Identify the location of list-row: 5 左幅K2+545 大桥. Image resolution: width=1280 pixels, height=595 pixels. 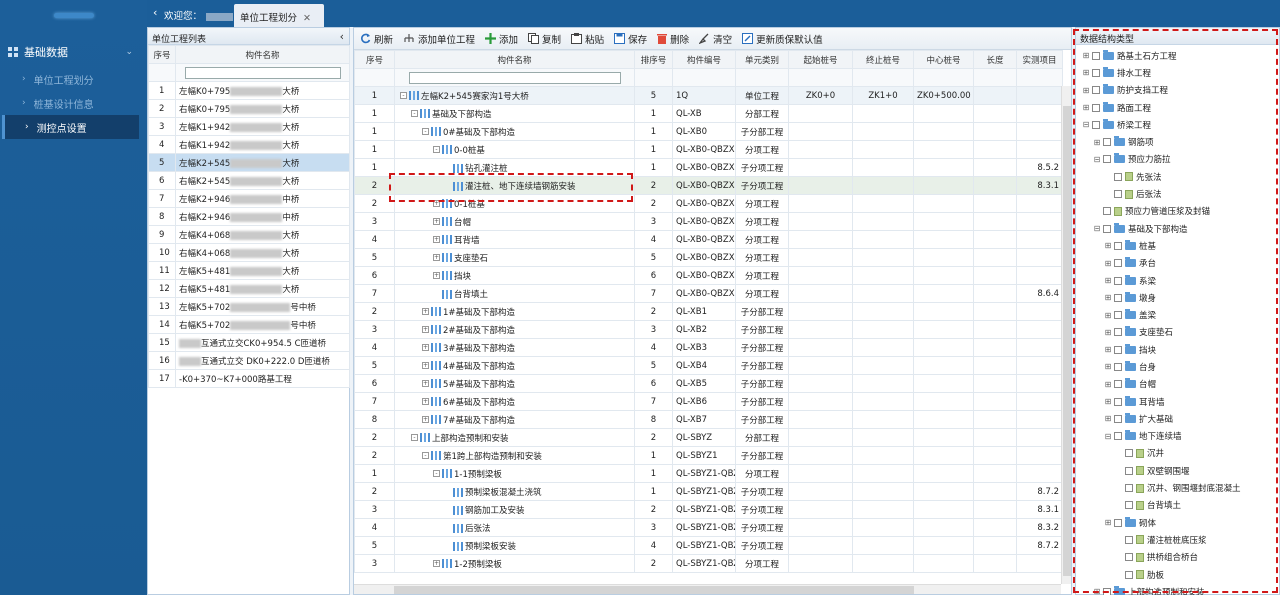
(249, 162).